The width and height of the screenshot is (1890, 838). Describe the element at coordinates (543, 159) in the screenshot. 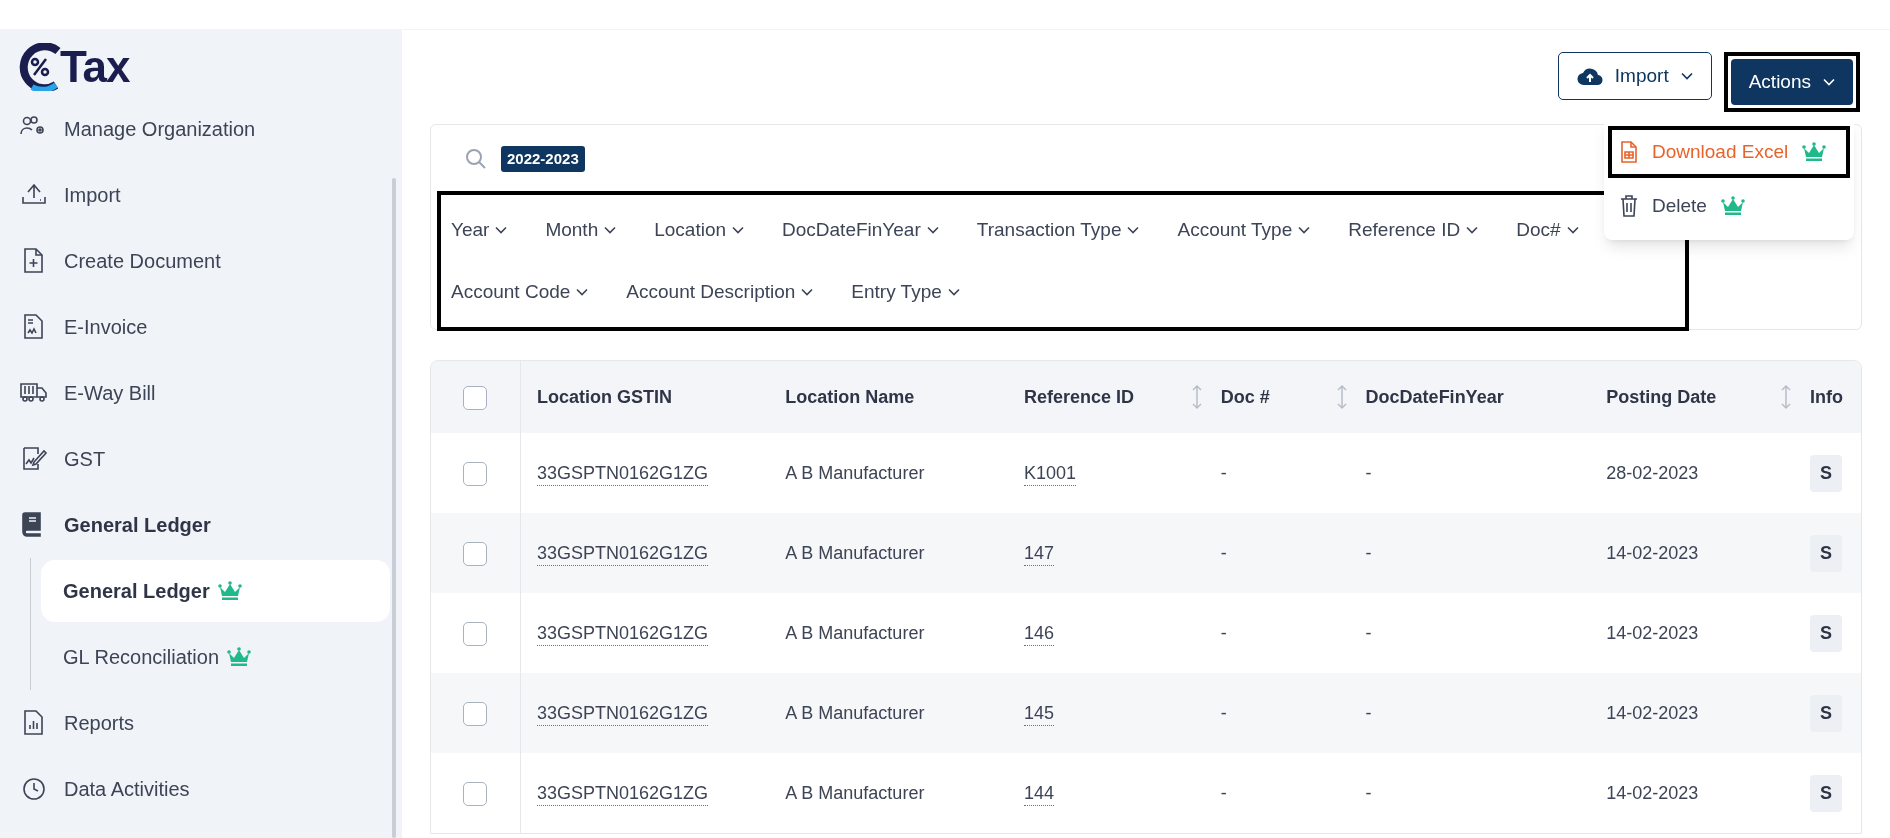

I see `filter-chip: 2022-2023` at that location.